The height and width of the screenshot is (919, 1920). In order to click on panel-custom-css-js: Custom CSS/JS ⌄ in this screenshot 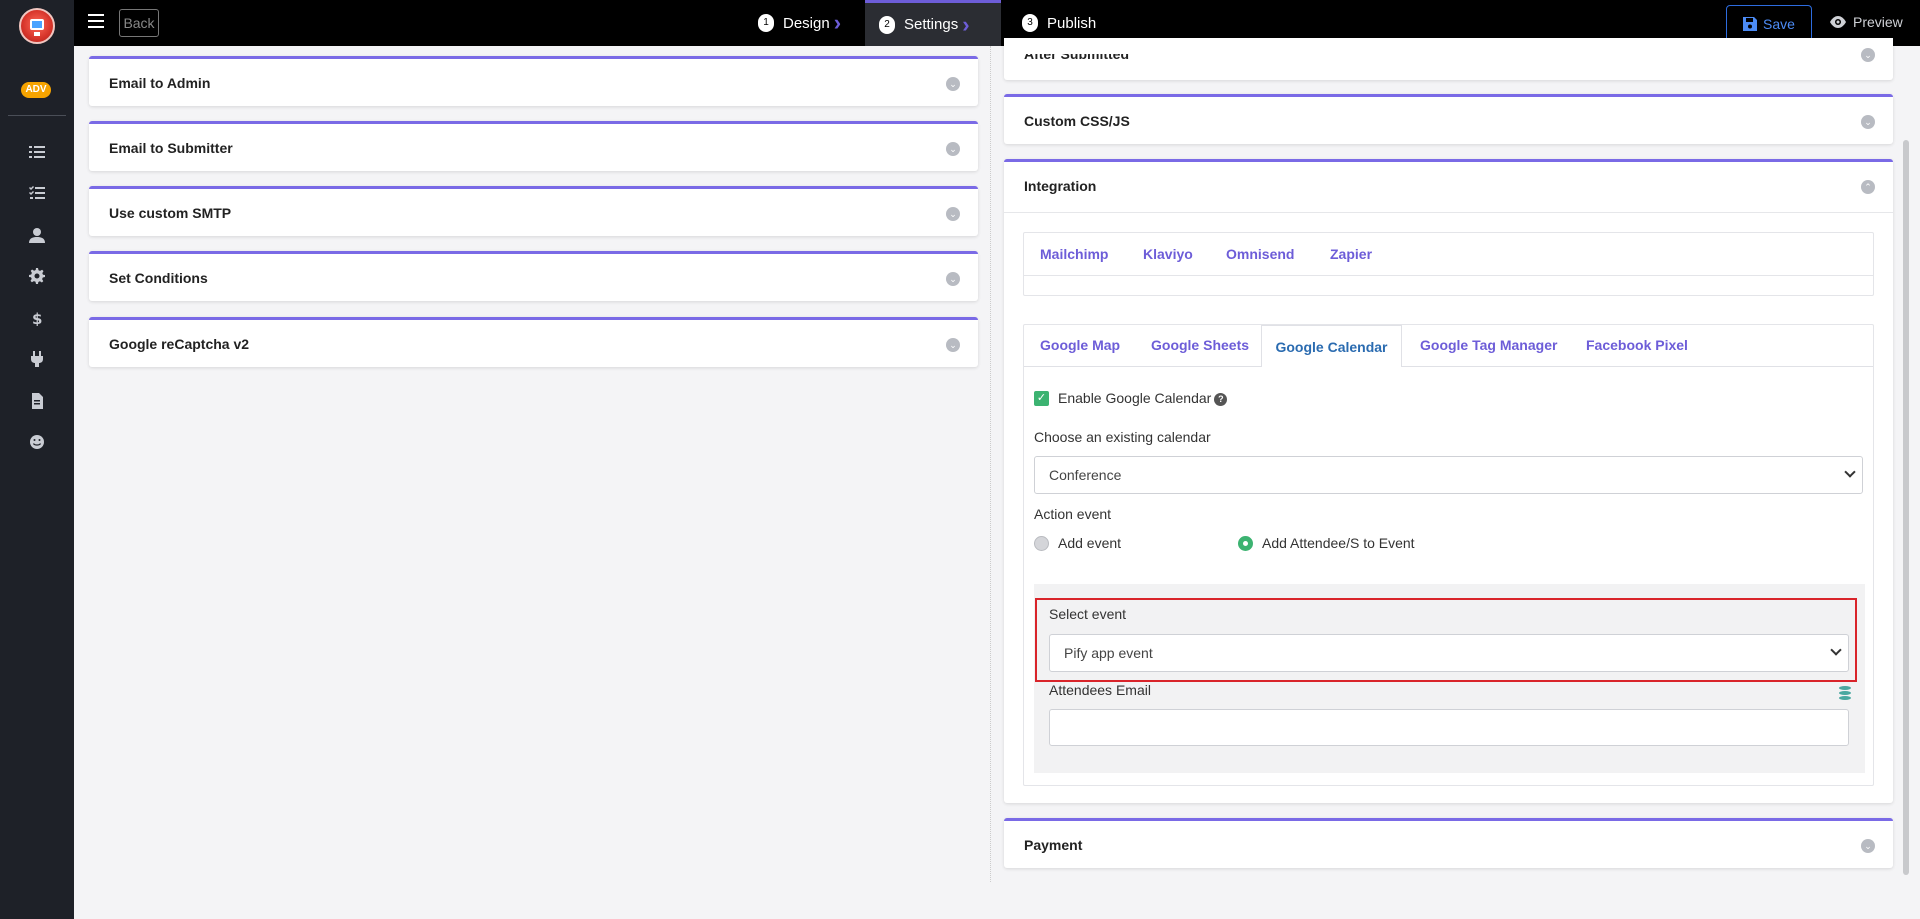, I will do `click(1448, 119)`.